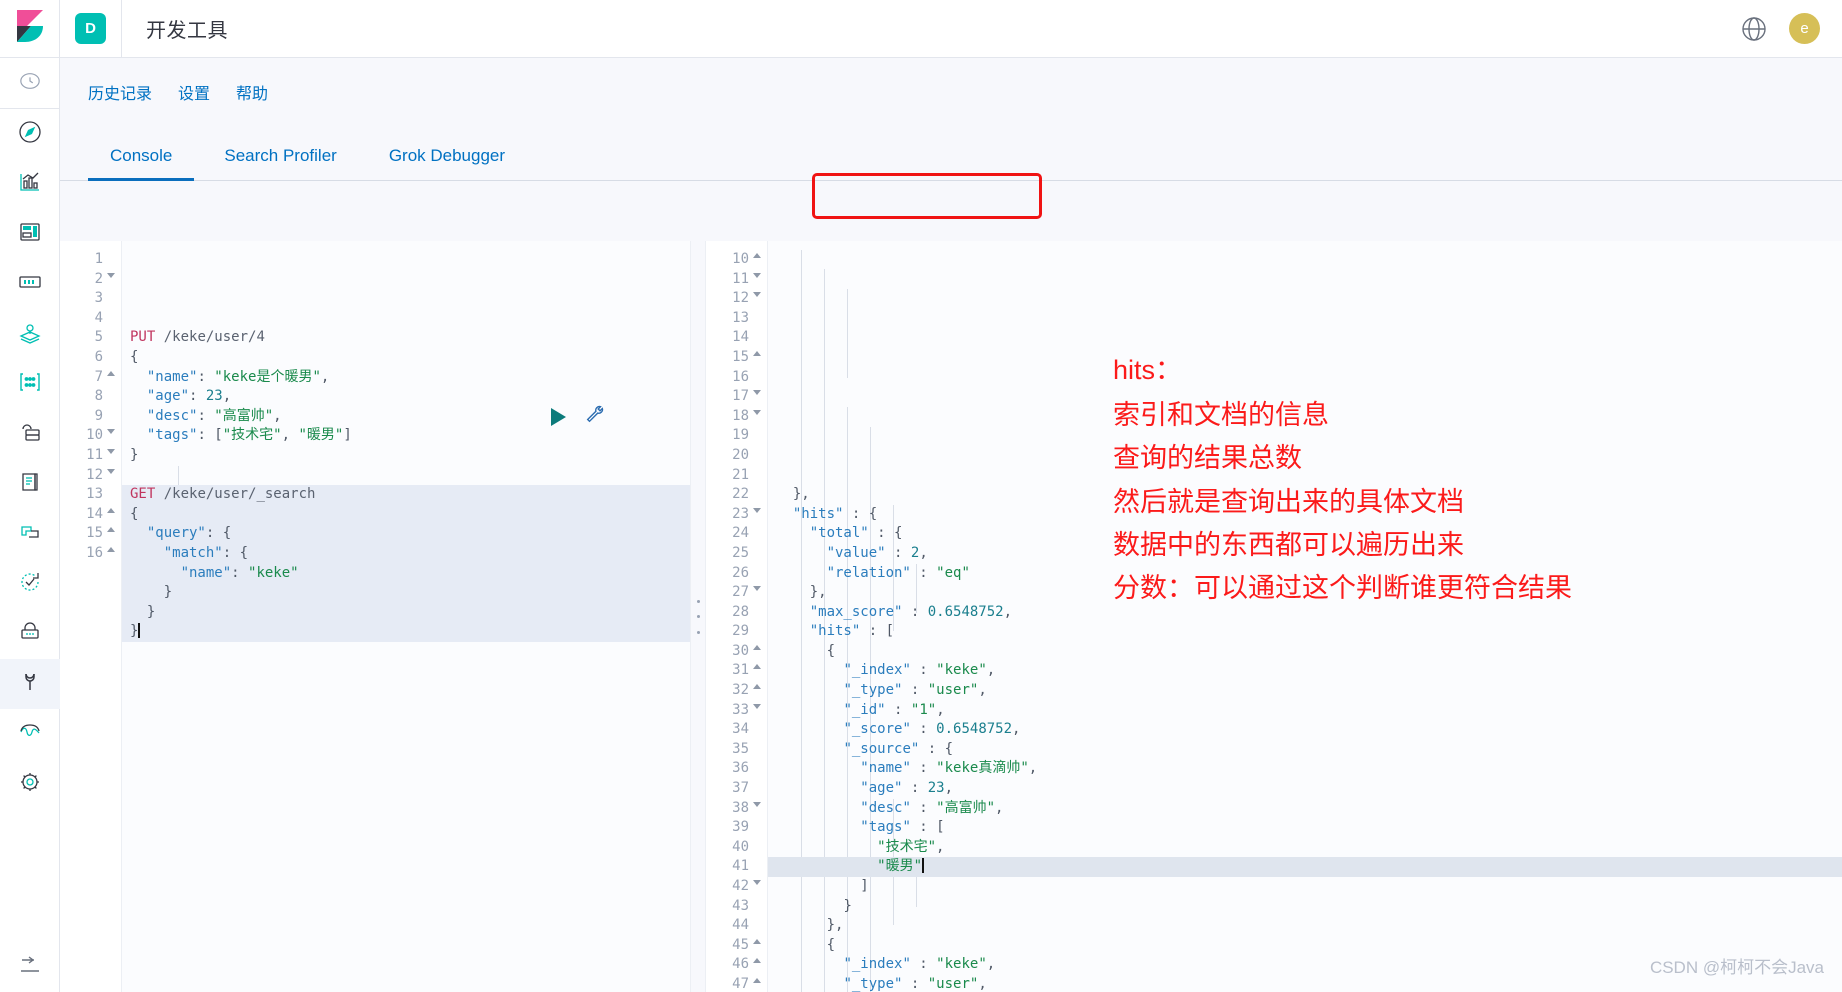 This screenshot has width=1842, height=992. I want to click on sidebar-item-dashboard, so click(30, 234).